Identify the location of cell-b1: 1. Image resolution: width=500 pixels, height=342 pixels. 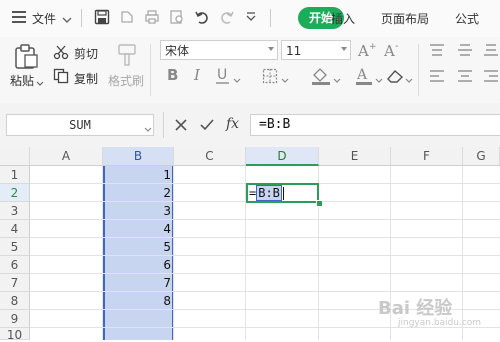
(137, 175).